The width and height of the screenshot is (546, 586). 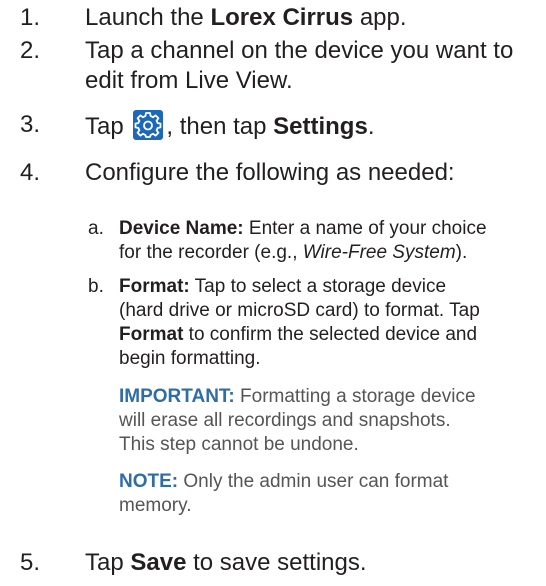 I want to click on step-text-part: , then tap, so click(x=220, y=126).